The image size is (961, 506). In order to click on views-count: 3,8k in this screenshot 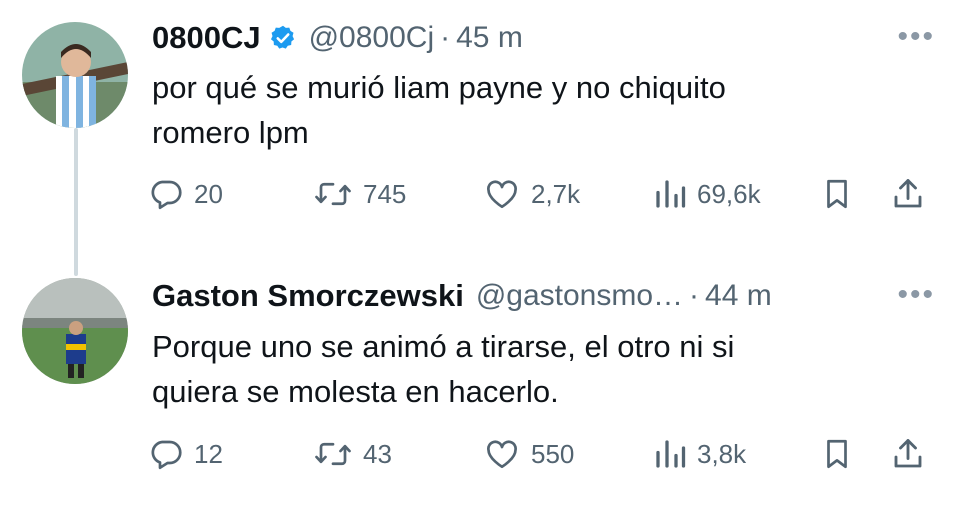, I will do `click(722, 453)`.